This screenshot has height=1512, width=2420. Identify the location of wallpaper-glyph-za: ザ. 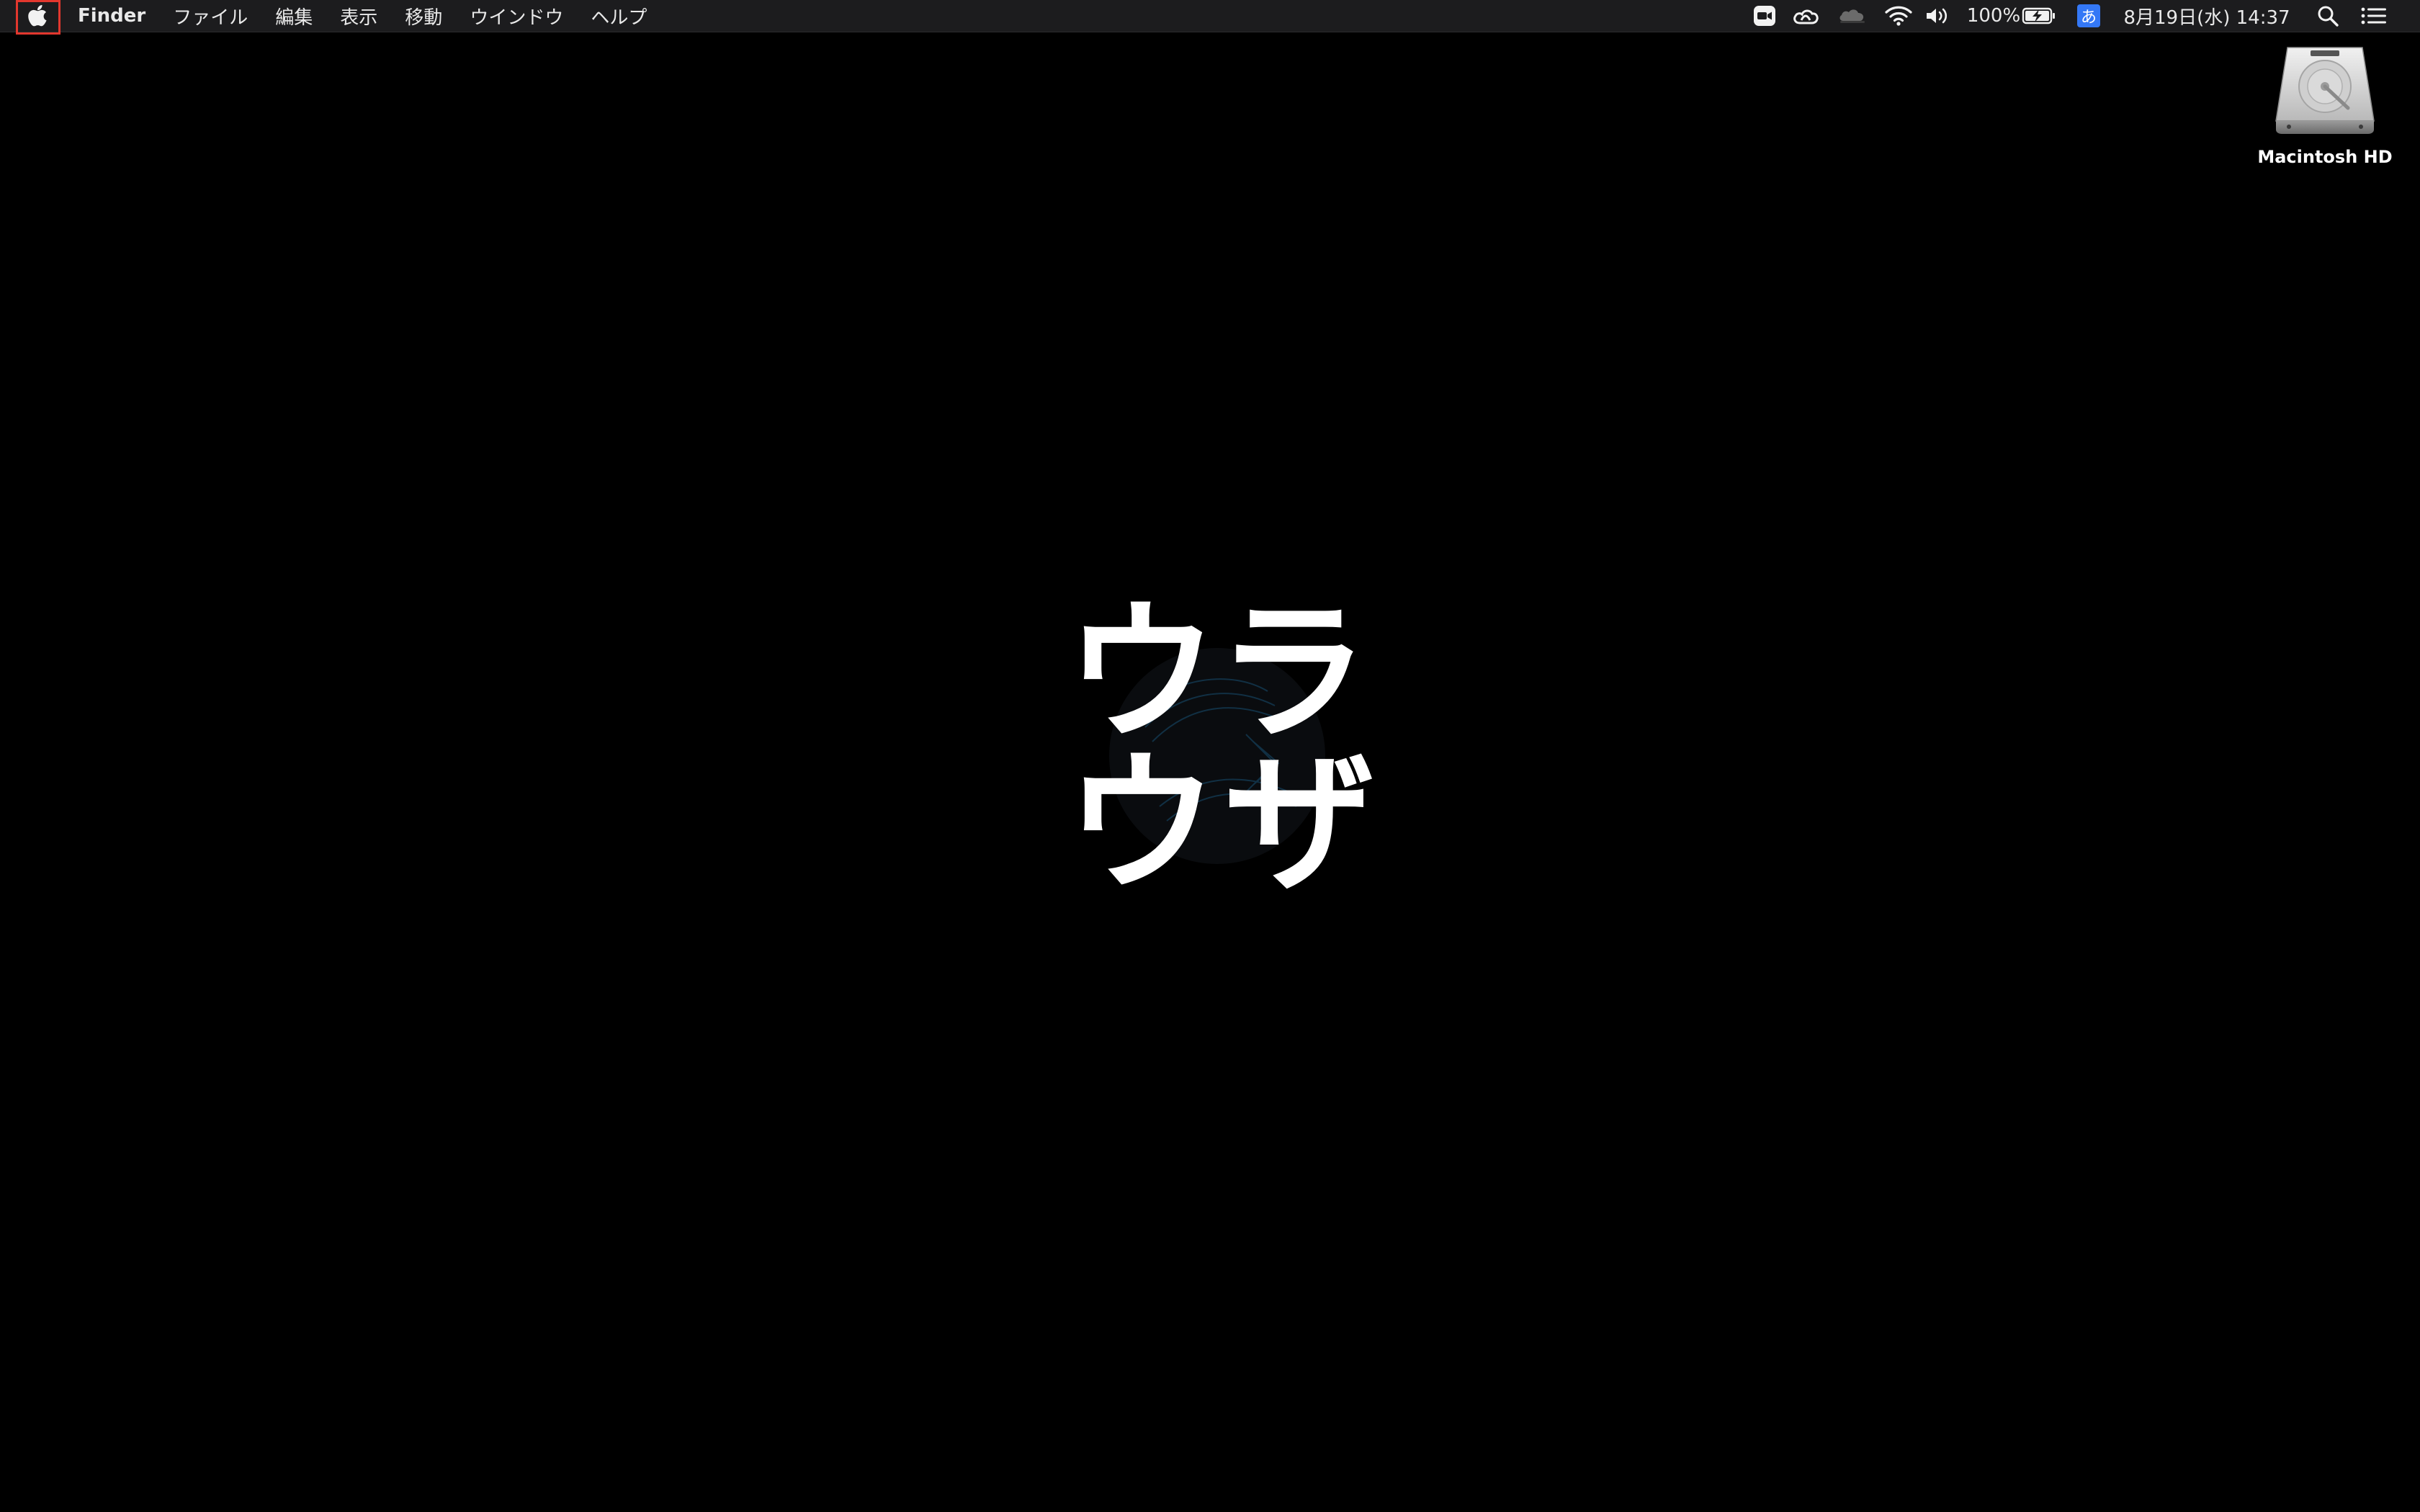
(1300, 824).